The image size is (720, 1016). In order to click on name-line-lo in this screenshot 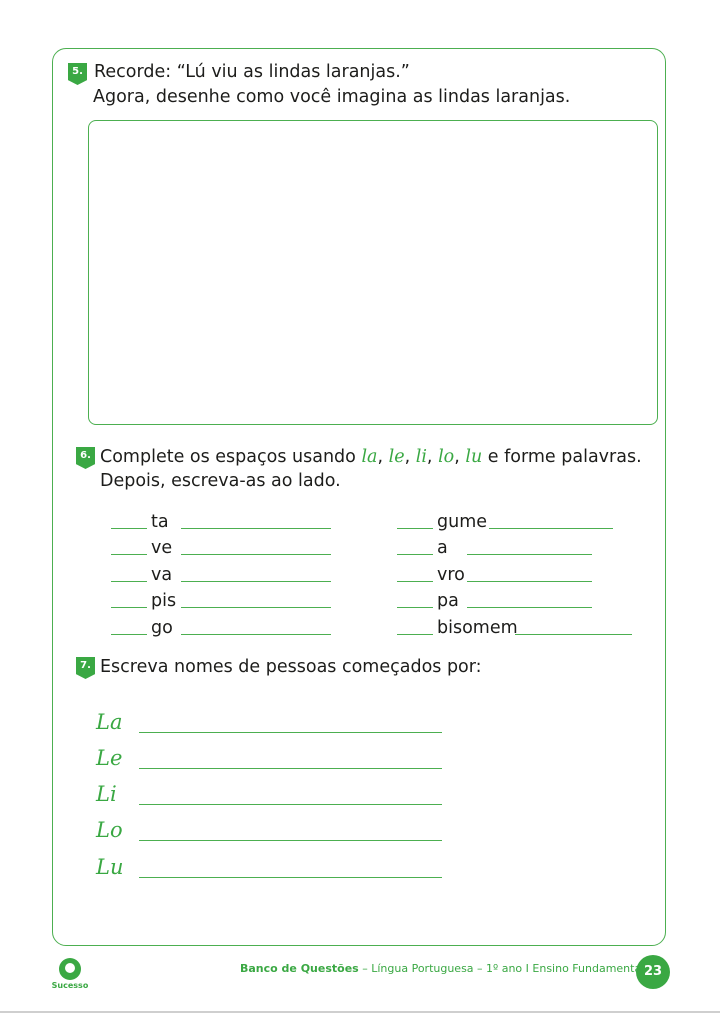, I will do `click(290, 840)`.